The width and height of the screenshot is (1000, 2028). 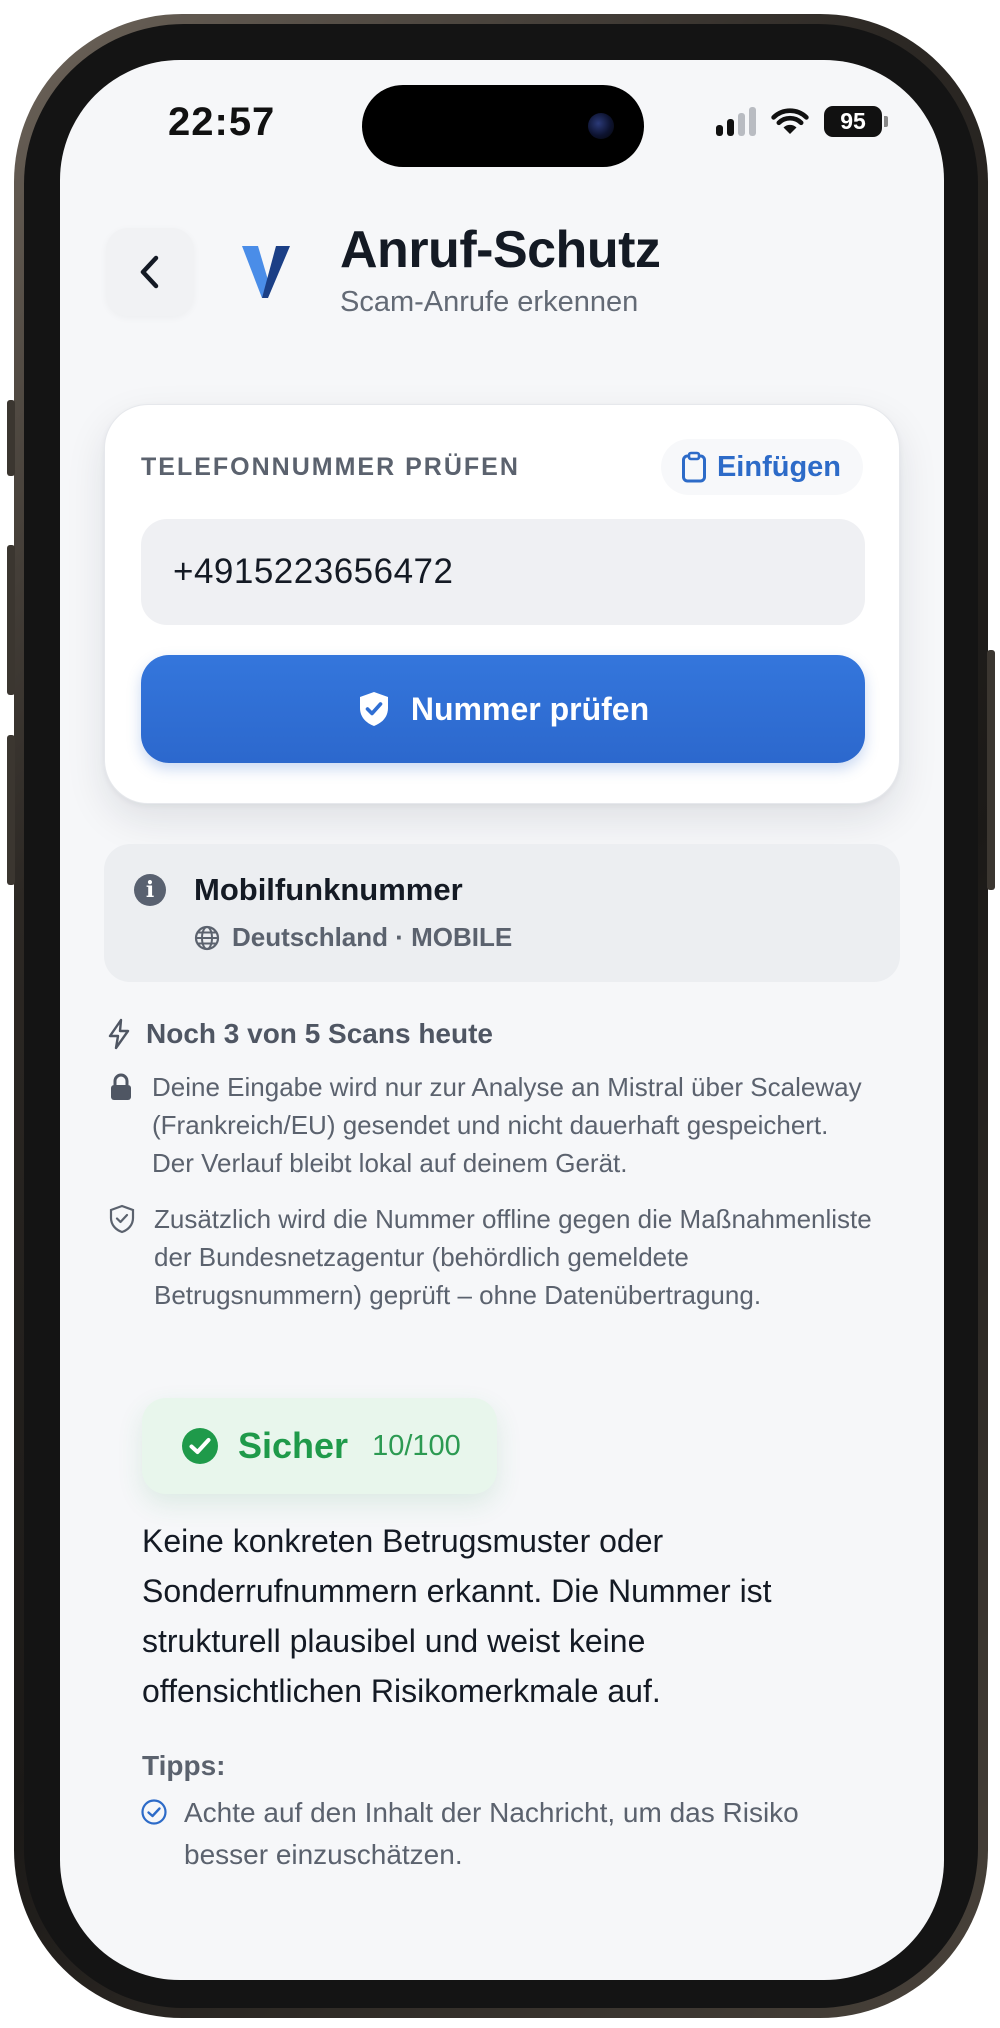 I want to click on back-button, so click(x=150, y=272).